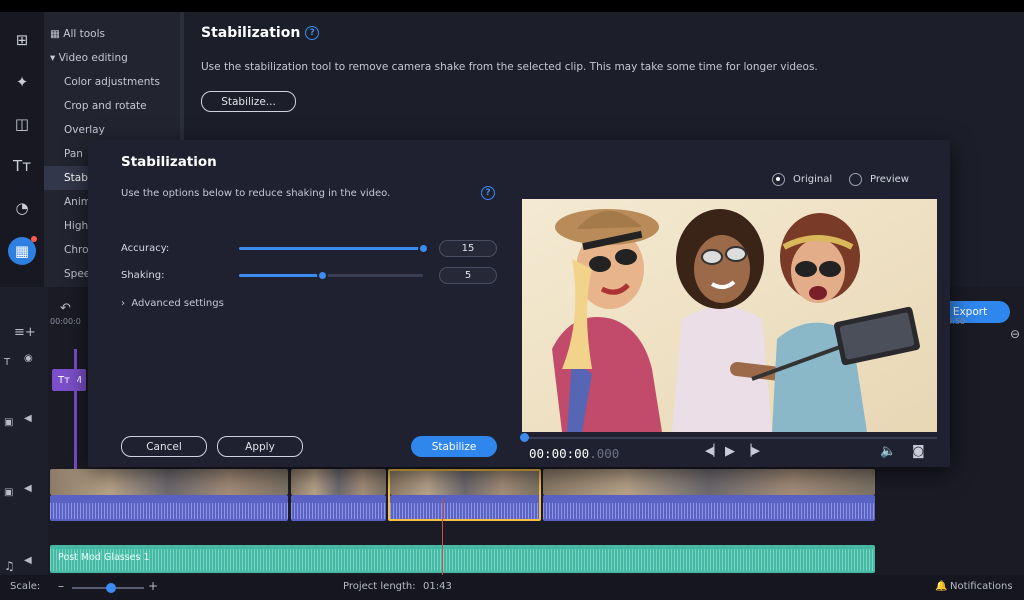 The height and width of the screenshot is (600, 1024). Describe the element at coordinates (730, 451) in the screenshot. I see `play-icon: ▶` at that location.